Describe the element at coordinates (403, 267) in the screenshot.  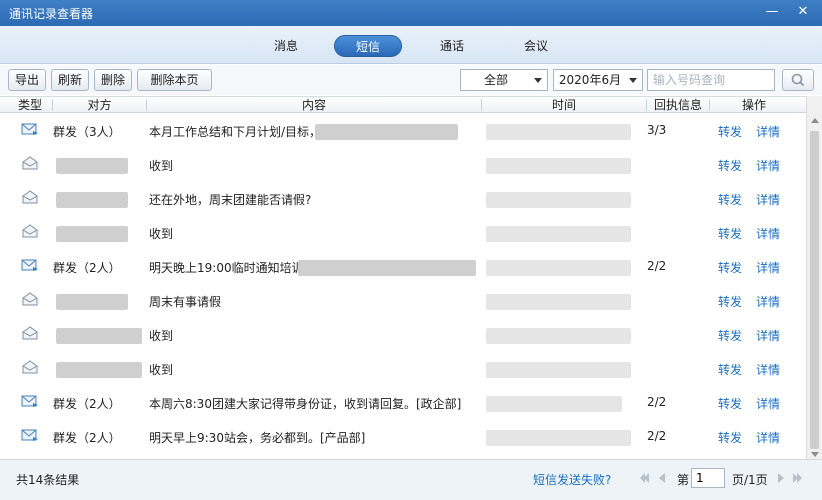
I see `table-row: 群发（2人） 明天晚上19:00临时通知培训 2/2 转发 详情` at that location.